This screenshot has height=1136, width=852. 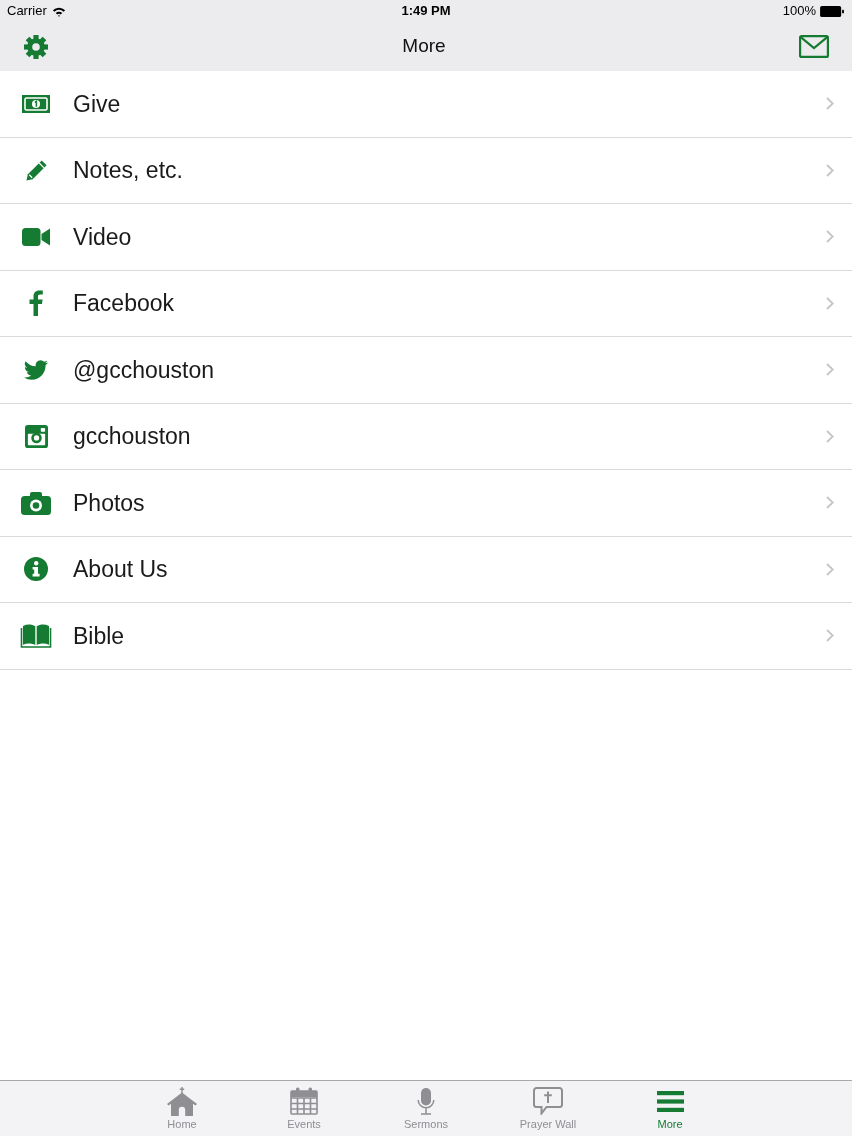 I want to click on hamburger-menu-icon, so click(x=670, y=1101).